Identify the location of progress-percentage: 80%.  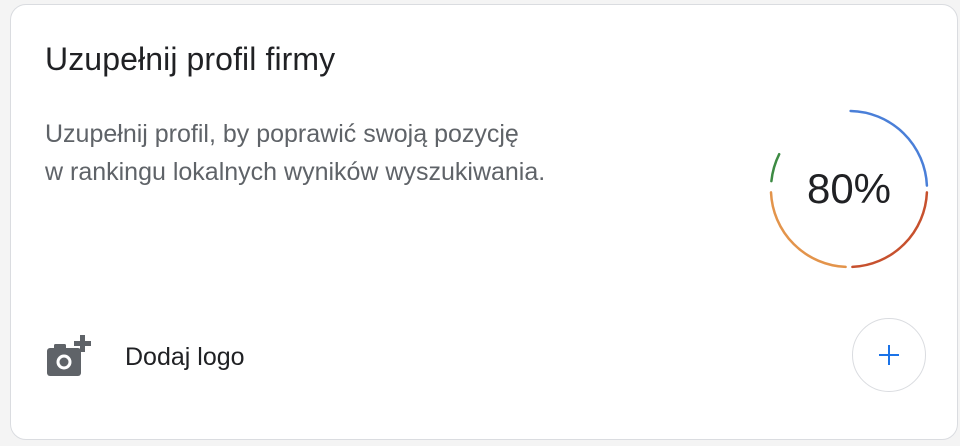
(849, 188).